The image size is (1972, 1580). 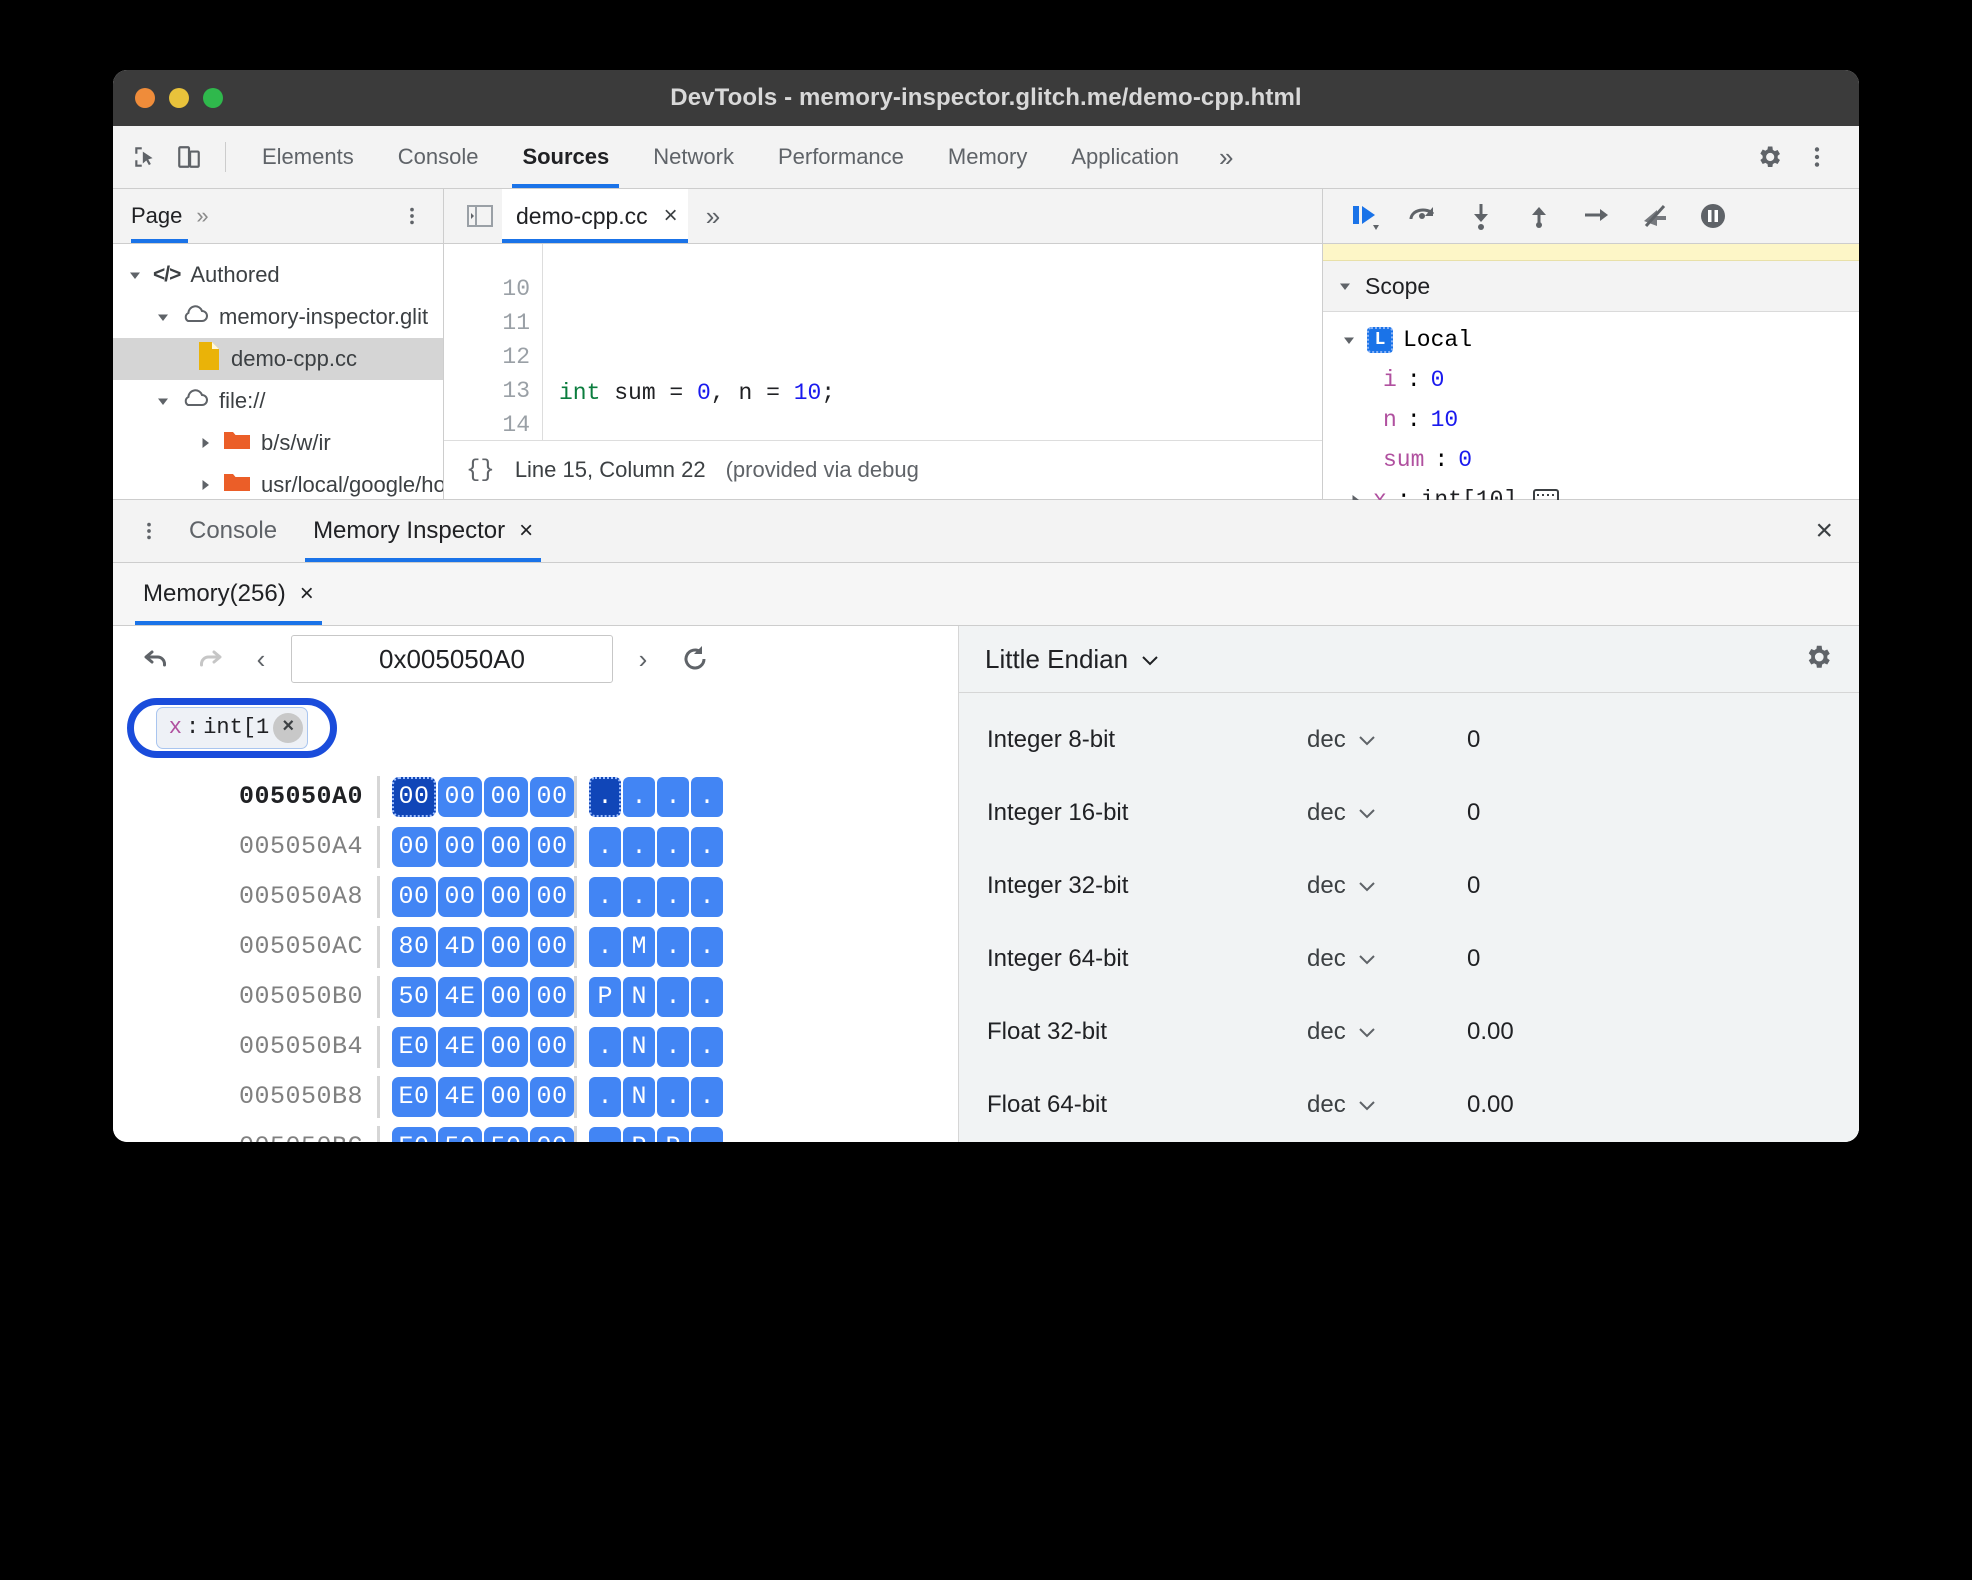 I want to click on navigator-more-icon: », so click(x=202, y=216).